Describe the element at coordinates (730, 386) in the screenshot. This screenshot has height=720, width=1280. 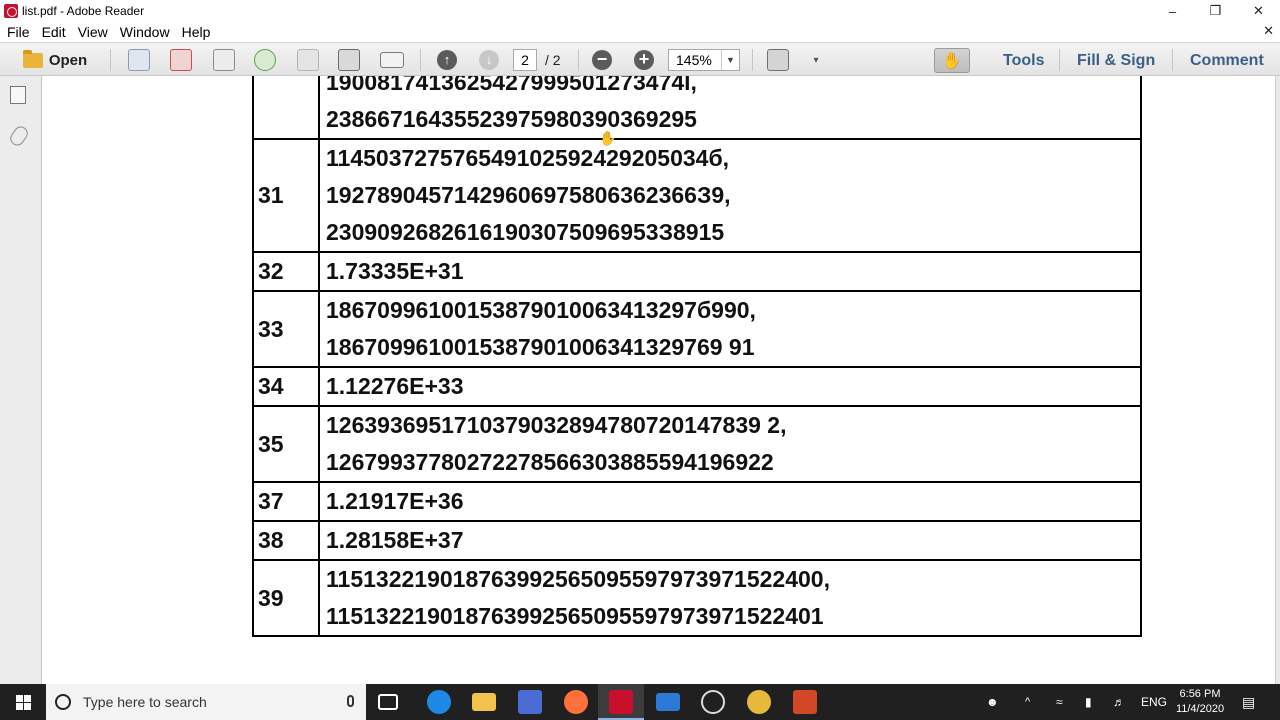
I see `row-values: 1.12276E+33` at that location.